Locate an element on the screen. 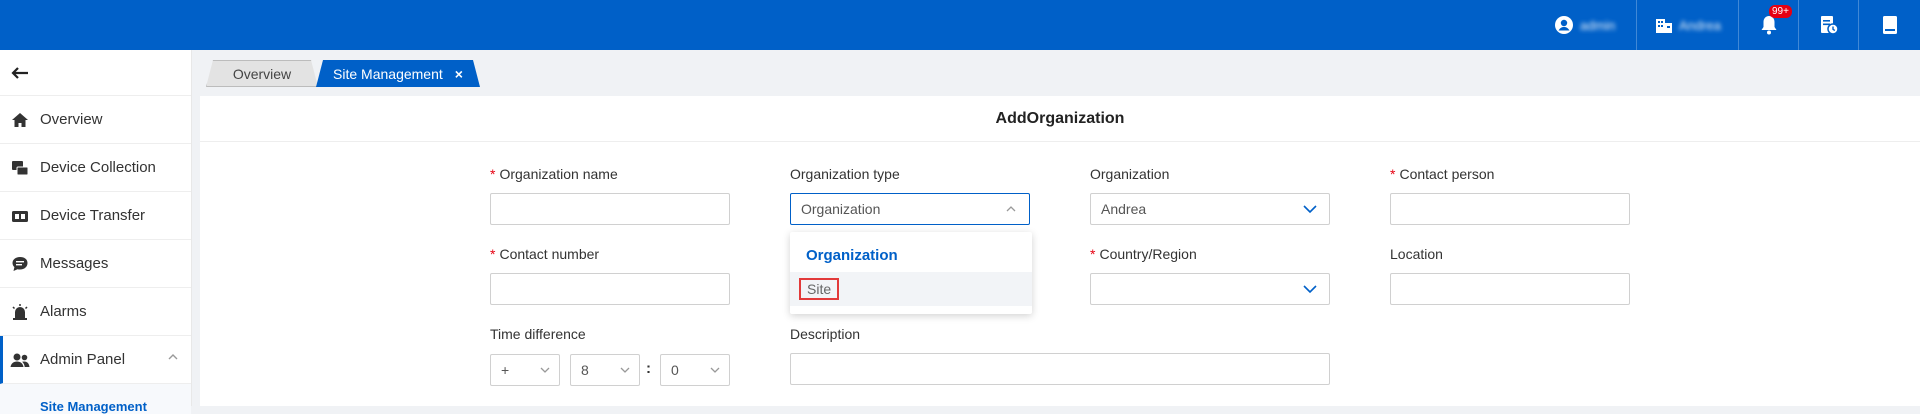 The height and width of the screenshot is (414, 1920). sidebar-item-device-transfer: Device Transfer is located at coordinates (95, 216).